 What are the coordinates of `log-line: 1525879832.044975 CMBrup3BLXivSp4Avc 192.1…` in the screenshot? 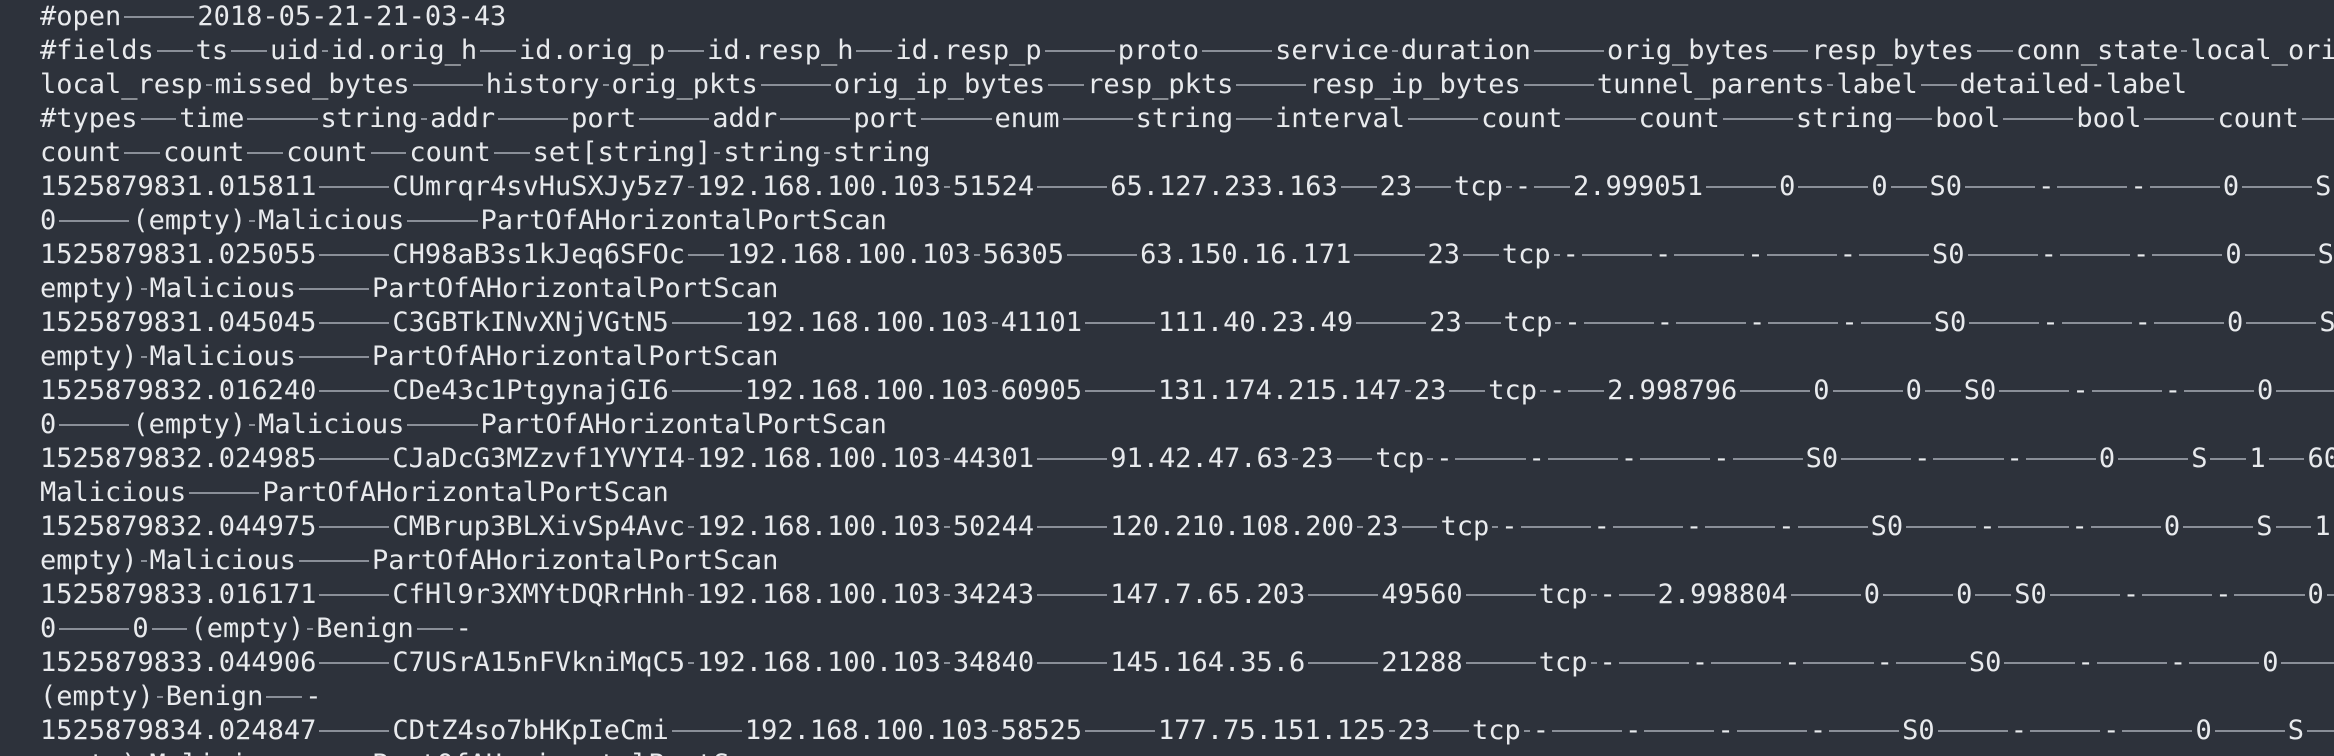 It's located at (1187, 527).